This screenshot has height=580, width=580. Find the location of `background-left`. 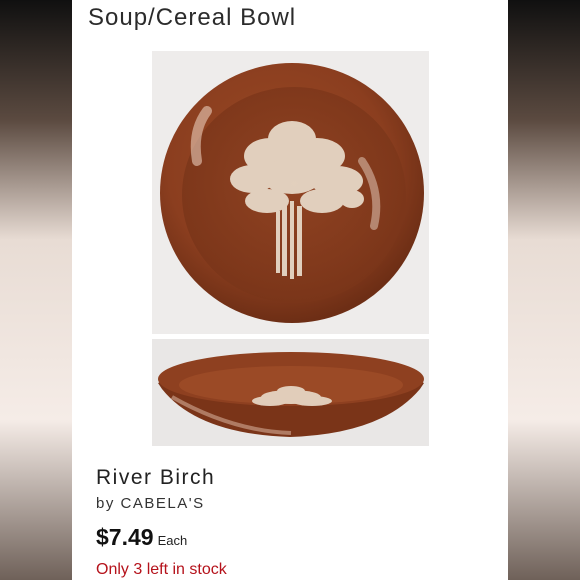

background-left is located at coordinates (36, 290).